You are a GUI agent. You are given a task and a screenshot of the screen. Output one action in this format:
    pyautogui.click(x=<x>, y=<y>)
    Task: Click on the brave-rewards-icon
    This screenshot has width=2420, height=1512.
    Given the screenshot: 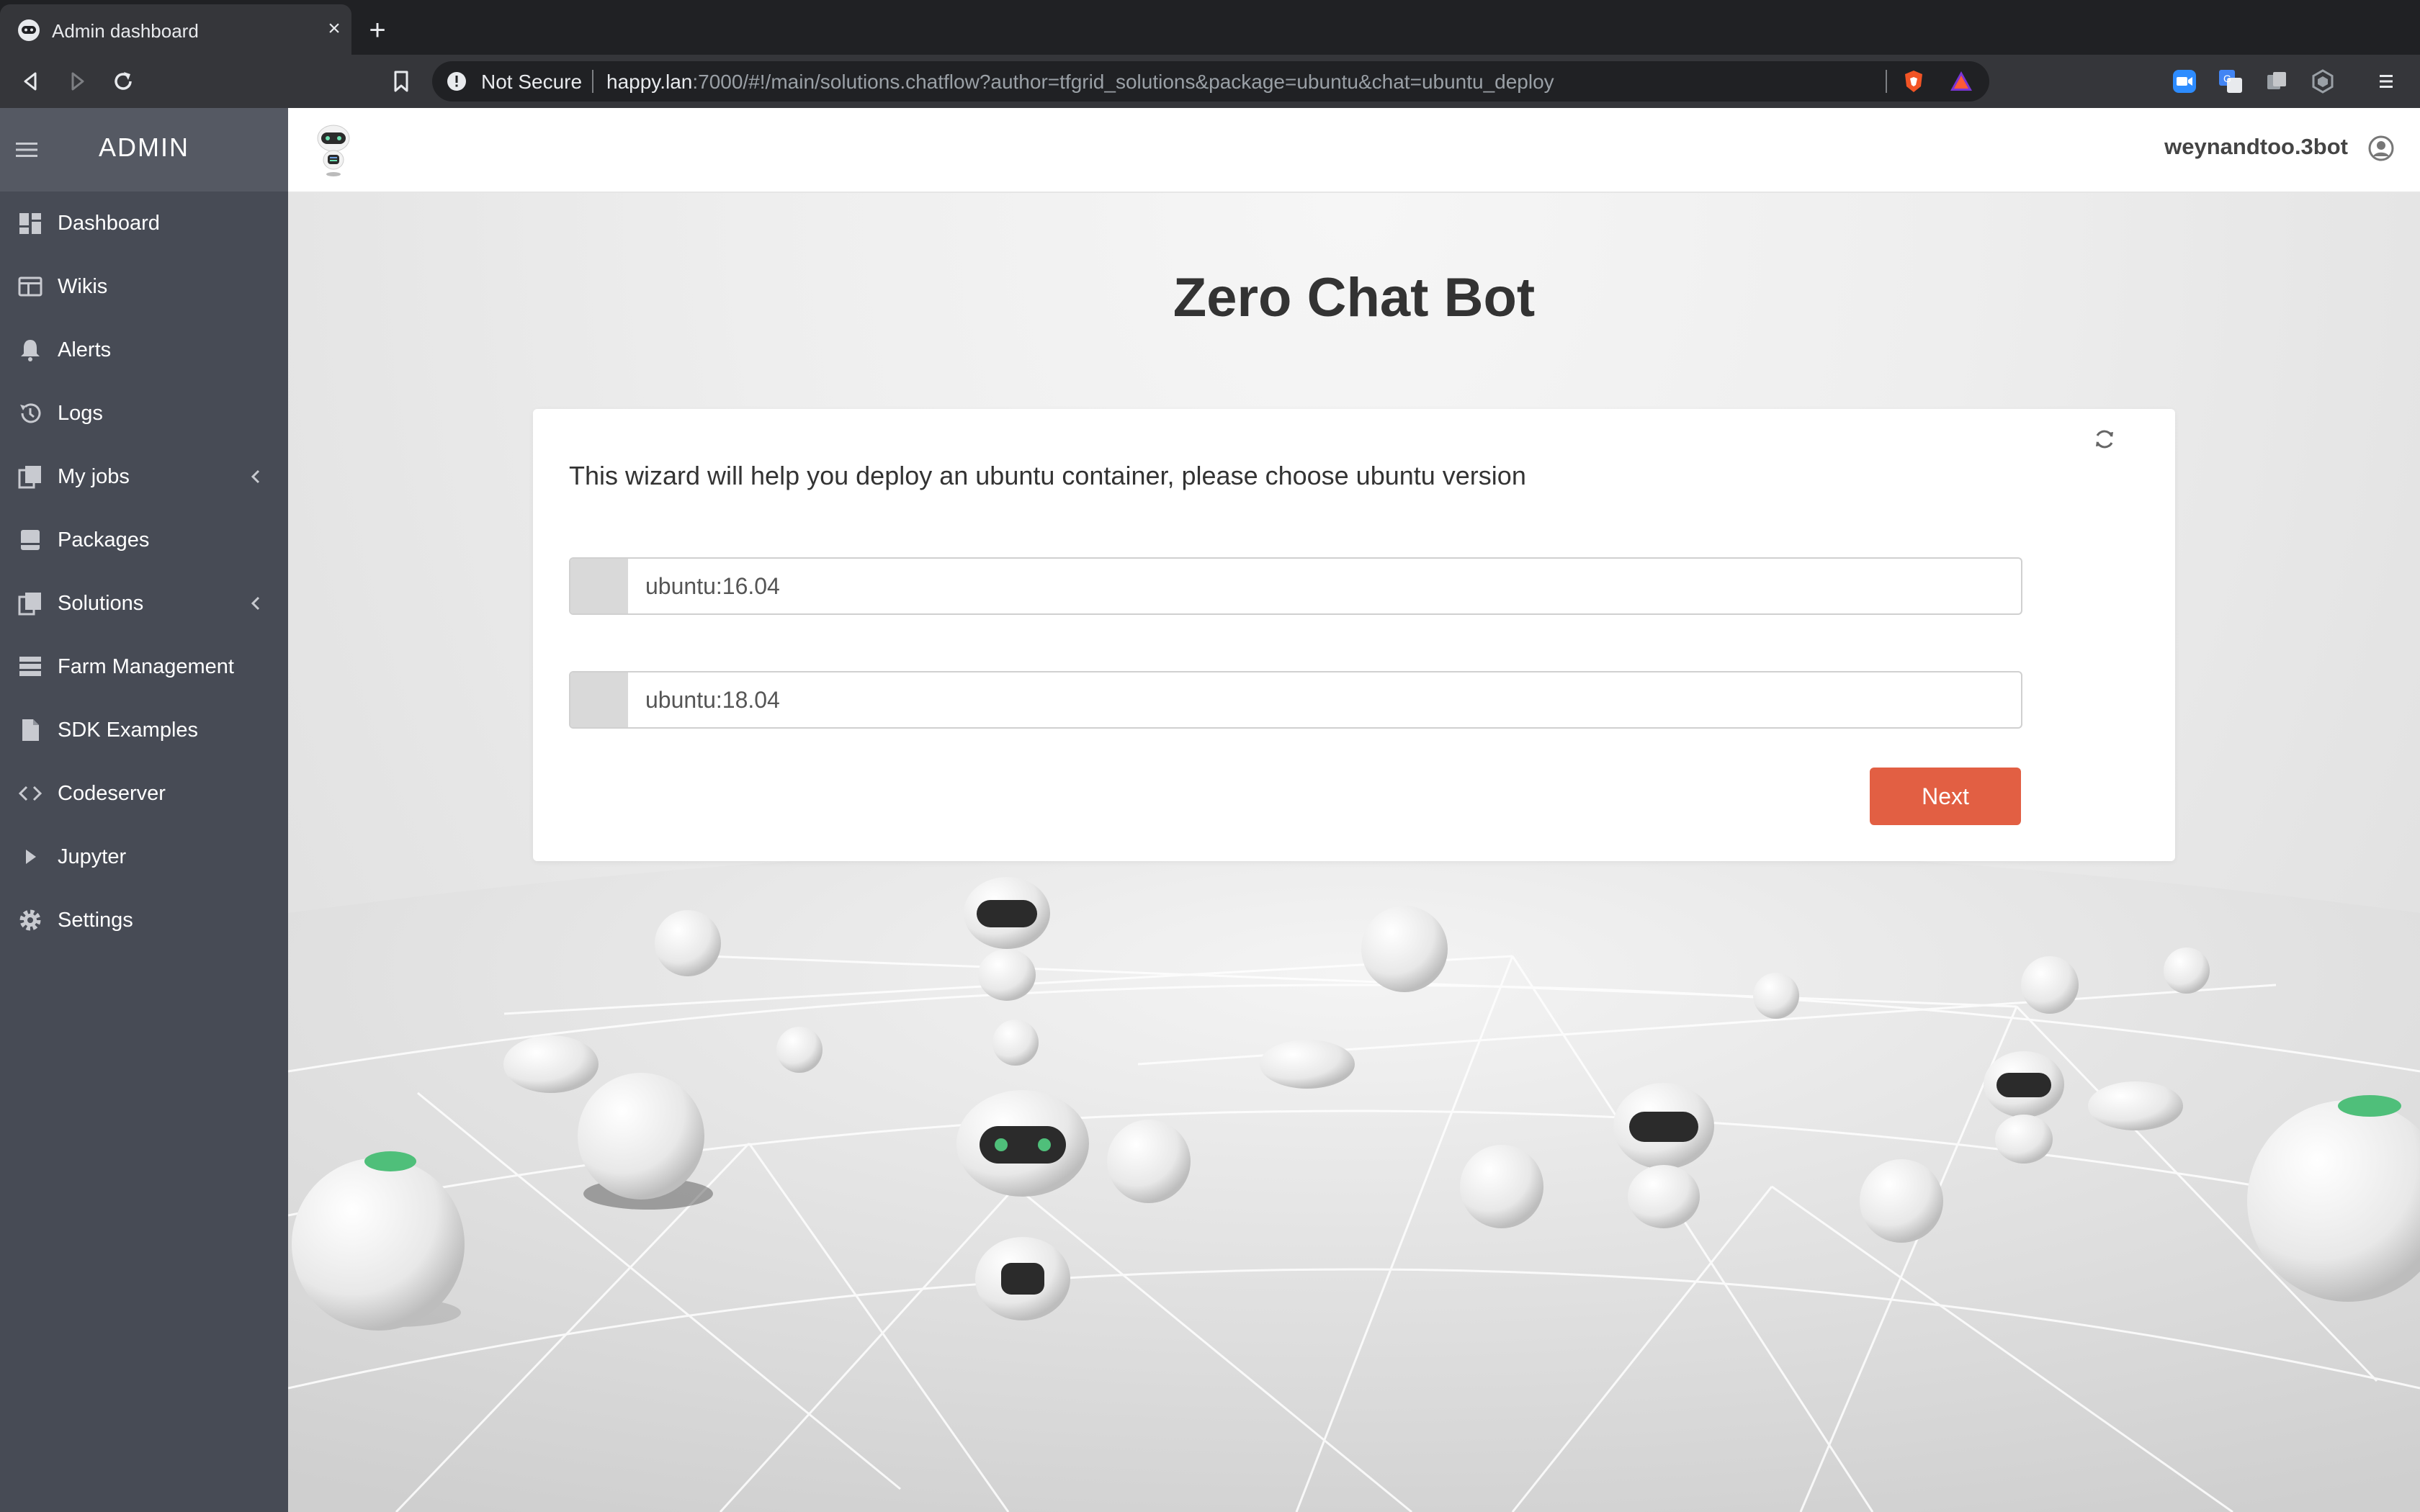 What is the action you would take?
    pyautogui.click(x=1961, y=81)
    